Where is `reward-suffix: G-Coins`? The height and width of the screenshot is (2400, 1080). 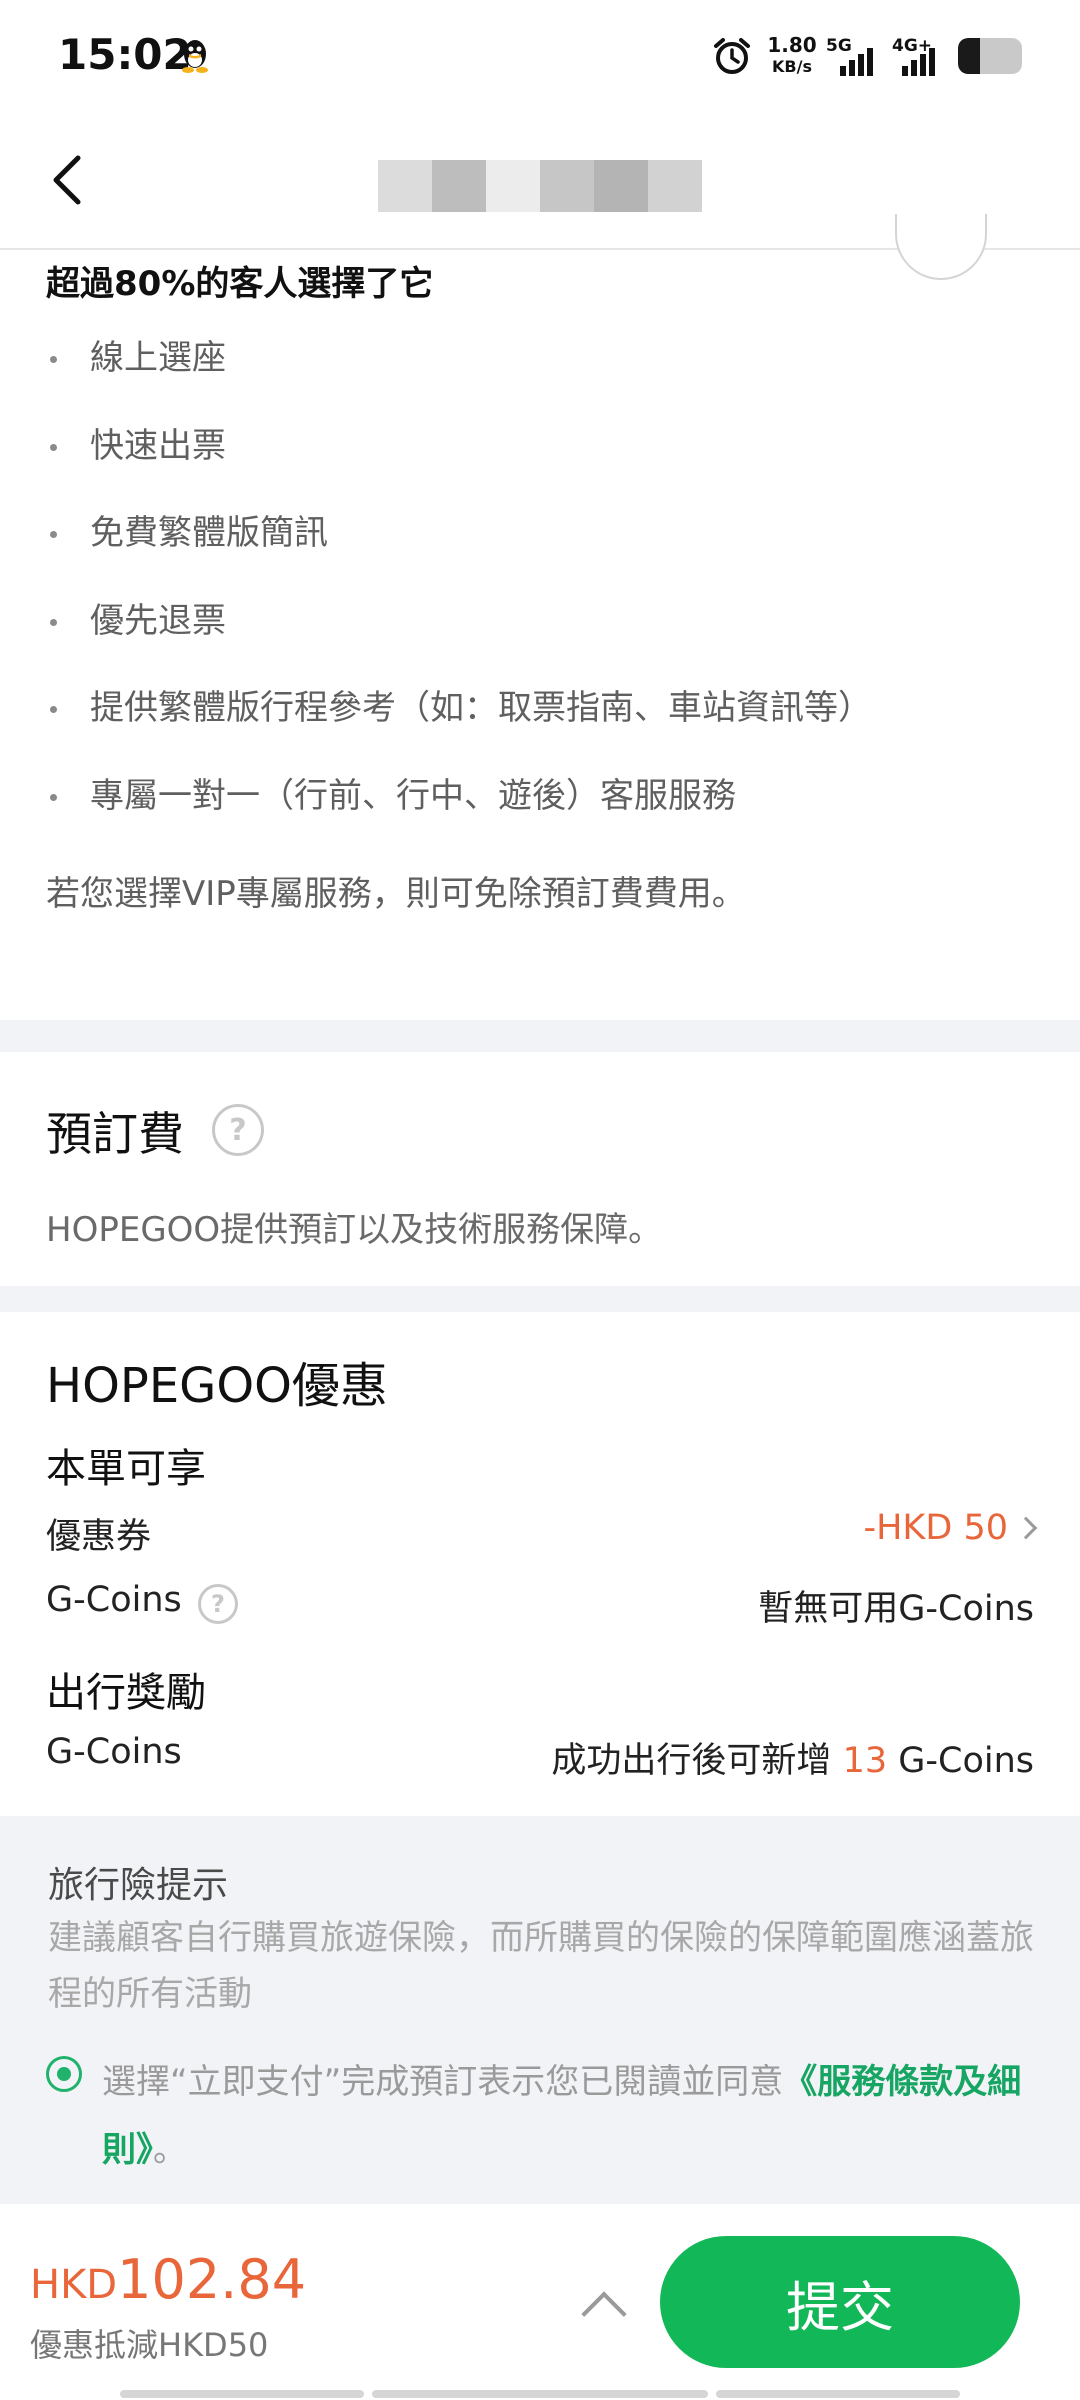
reward-suffix: G-Coins is located at coordinates (966, 1761).